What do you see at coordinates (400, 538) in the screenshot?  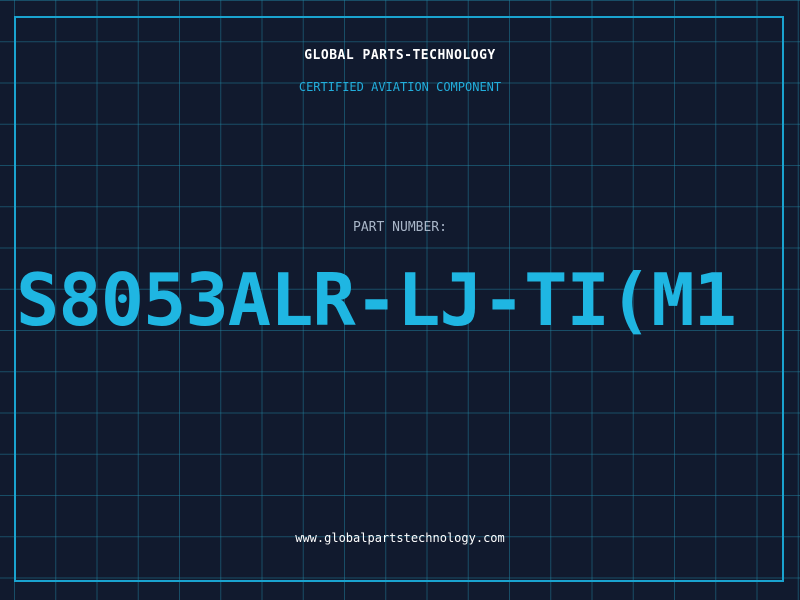 I see `website-url: www.globalpartstechnology.com` at bounding box center [400, 538].